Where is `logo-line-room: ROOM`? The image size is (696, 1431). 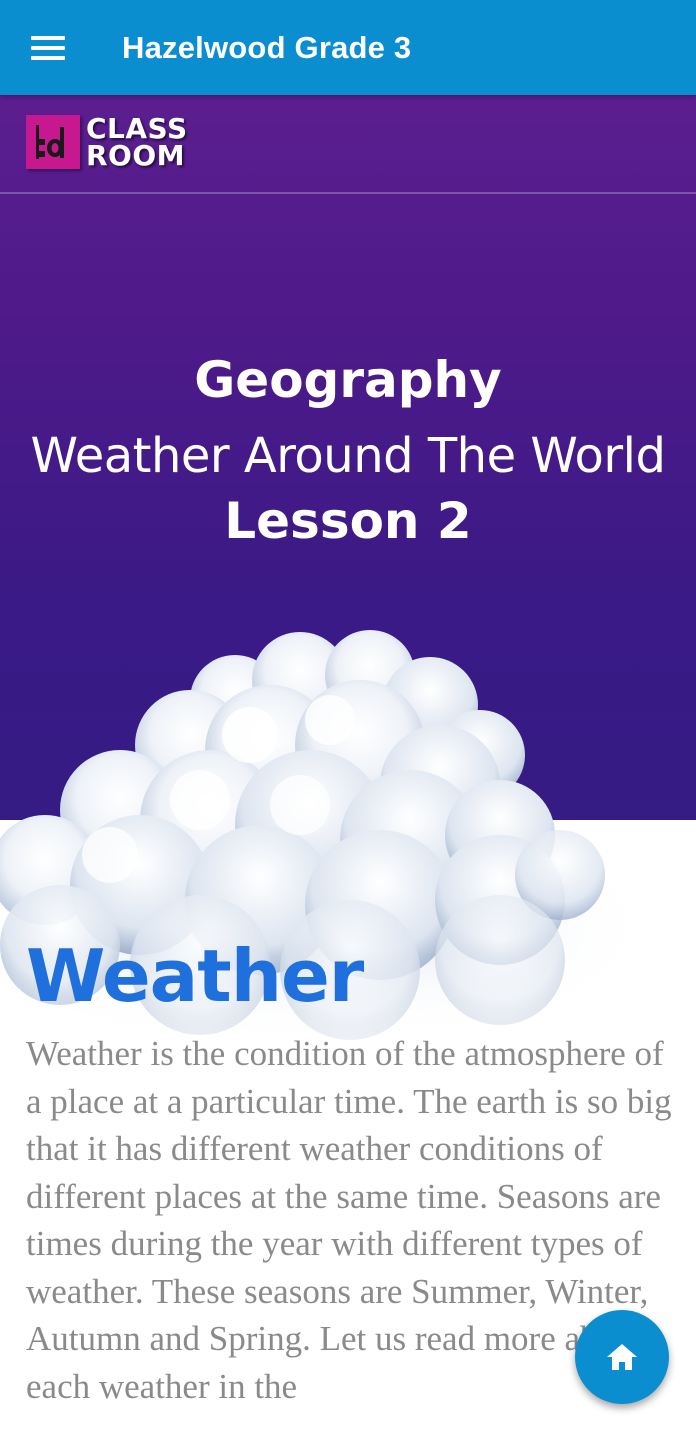 logo-line-room: ROOM is located at coordinates (136, 155).